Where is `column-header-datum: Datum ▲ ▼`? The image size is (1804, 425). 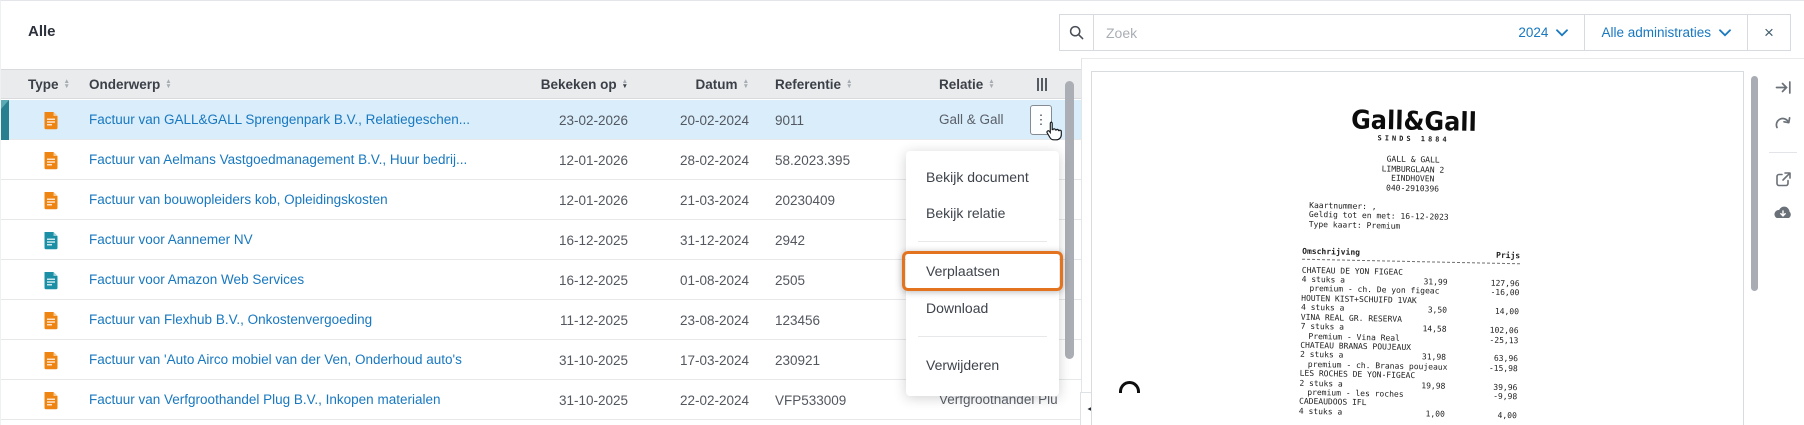
column-header-datum: Datum ▲ ▼ is located at coordinates (699, 84).